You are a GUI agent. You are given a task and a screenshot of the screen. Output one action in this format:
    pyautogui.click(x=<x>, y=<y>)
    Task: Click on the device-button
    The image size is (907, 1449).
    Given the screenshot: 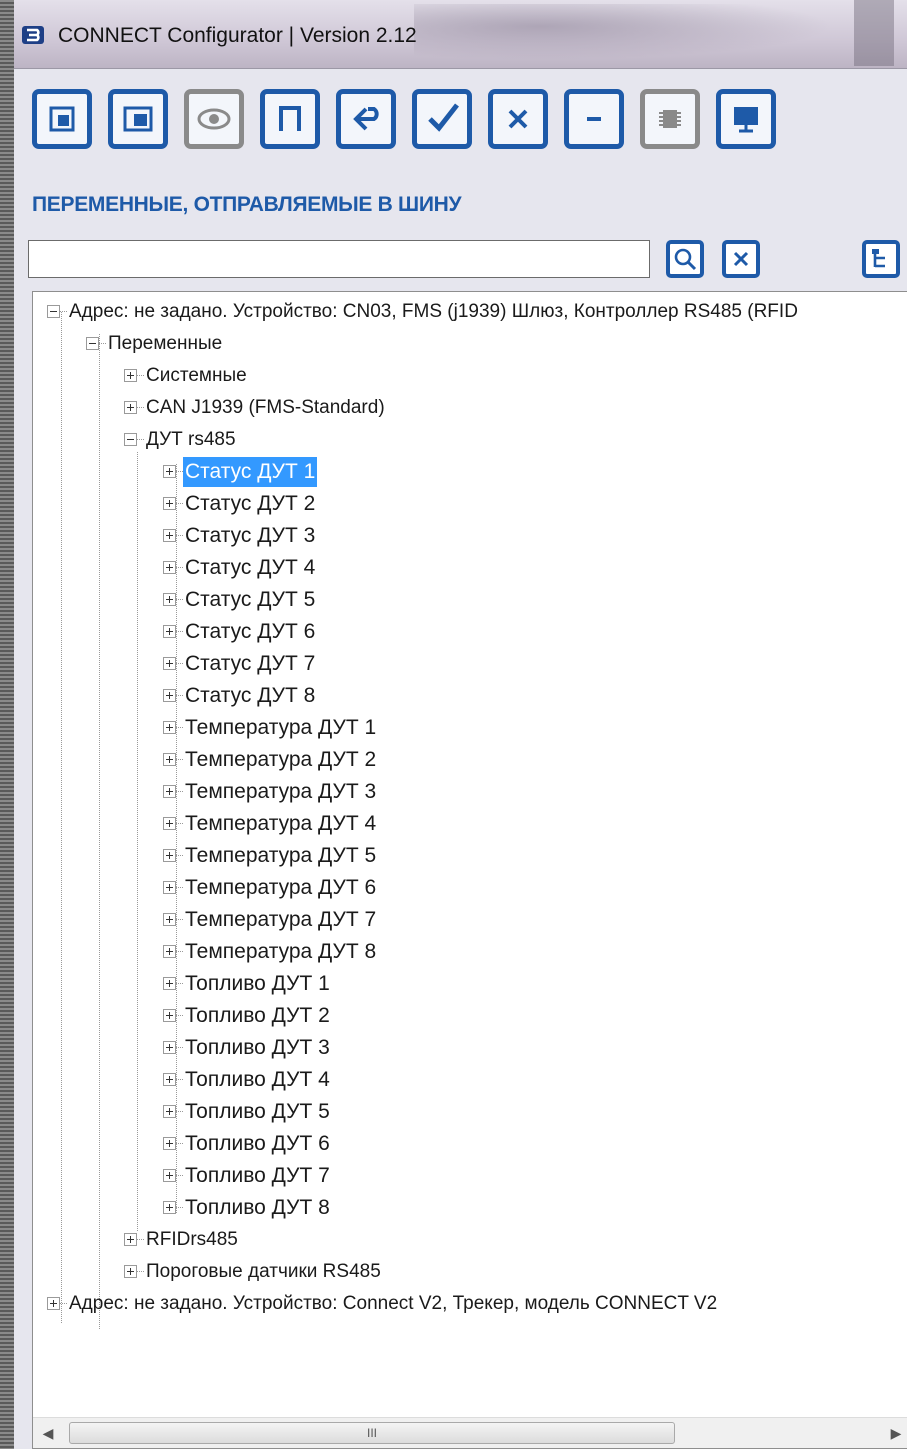 What is the action you would take?
    pyautogui.click(x=670, y=119)
    